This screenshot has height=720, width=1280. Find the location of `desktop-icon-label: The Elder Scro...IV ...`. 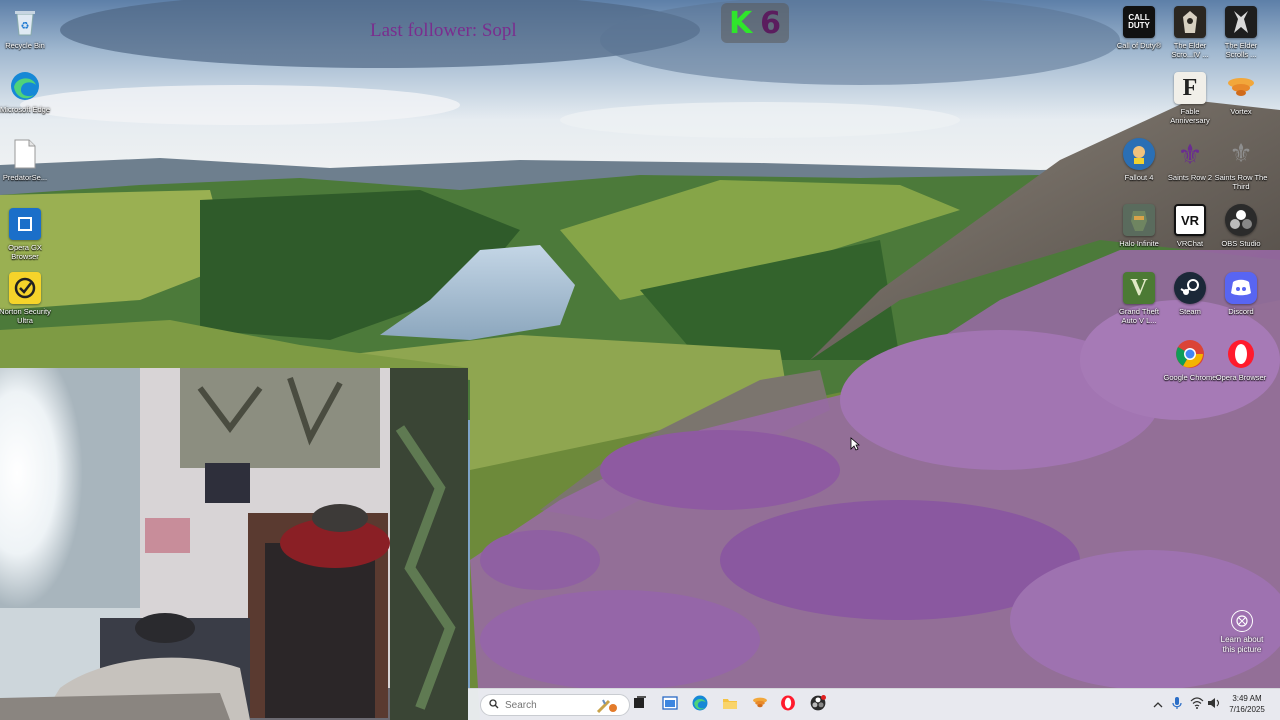

desktop-icon-label: The Elder Scro...IV ... is located at coordinates (1190, 50).